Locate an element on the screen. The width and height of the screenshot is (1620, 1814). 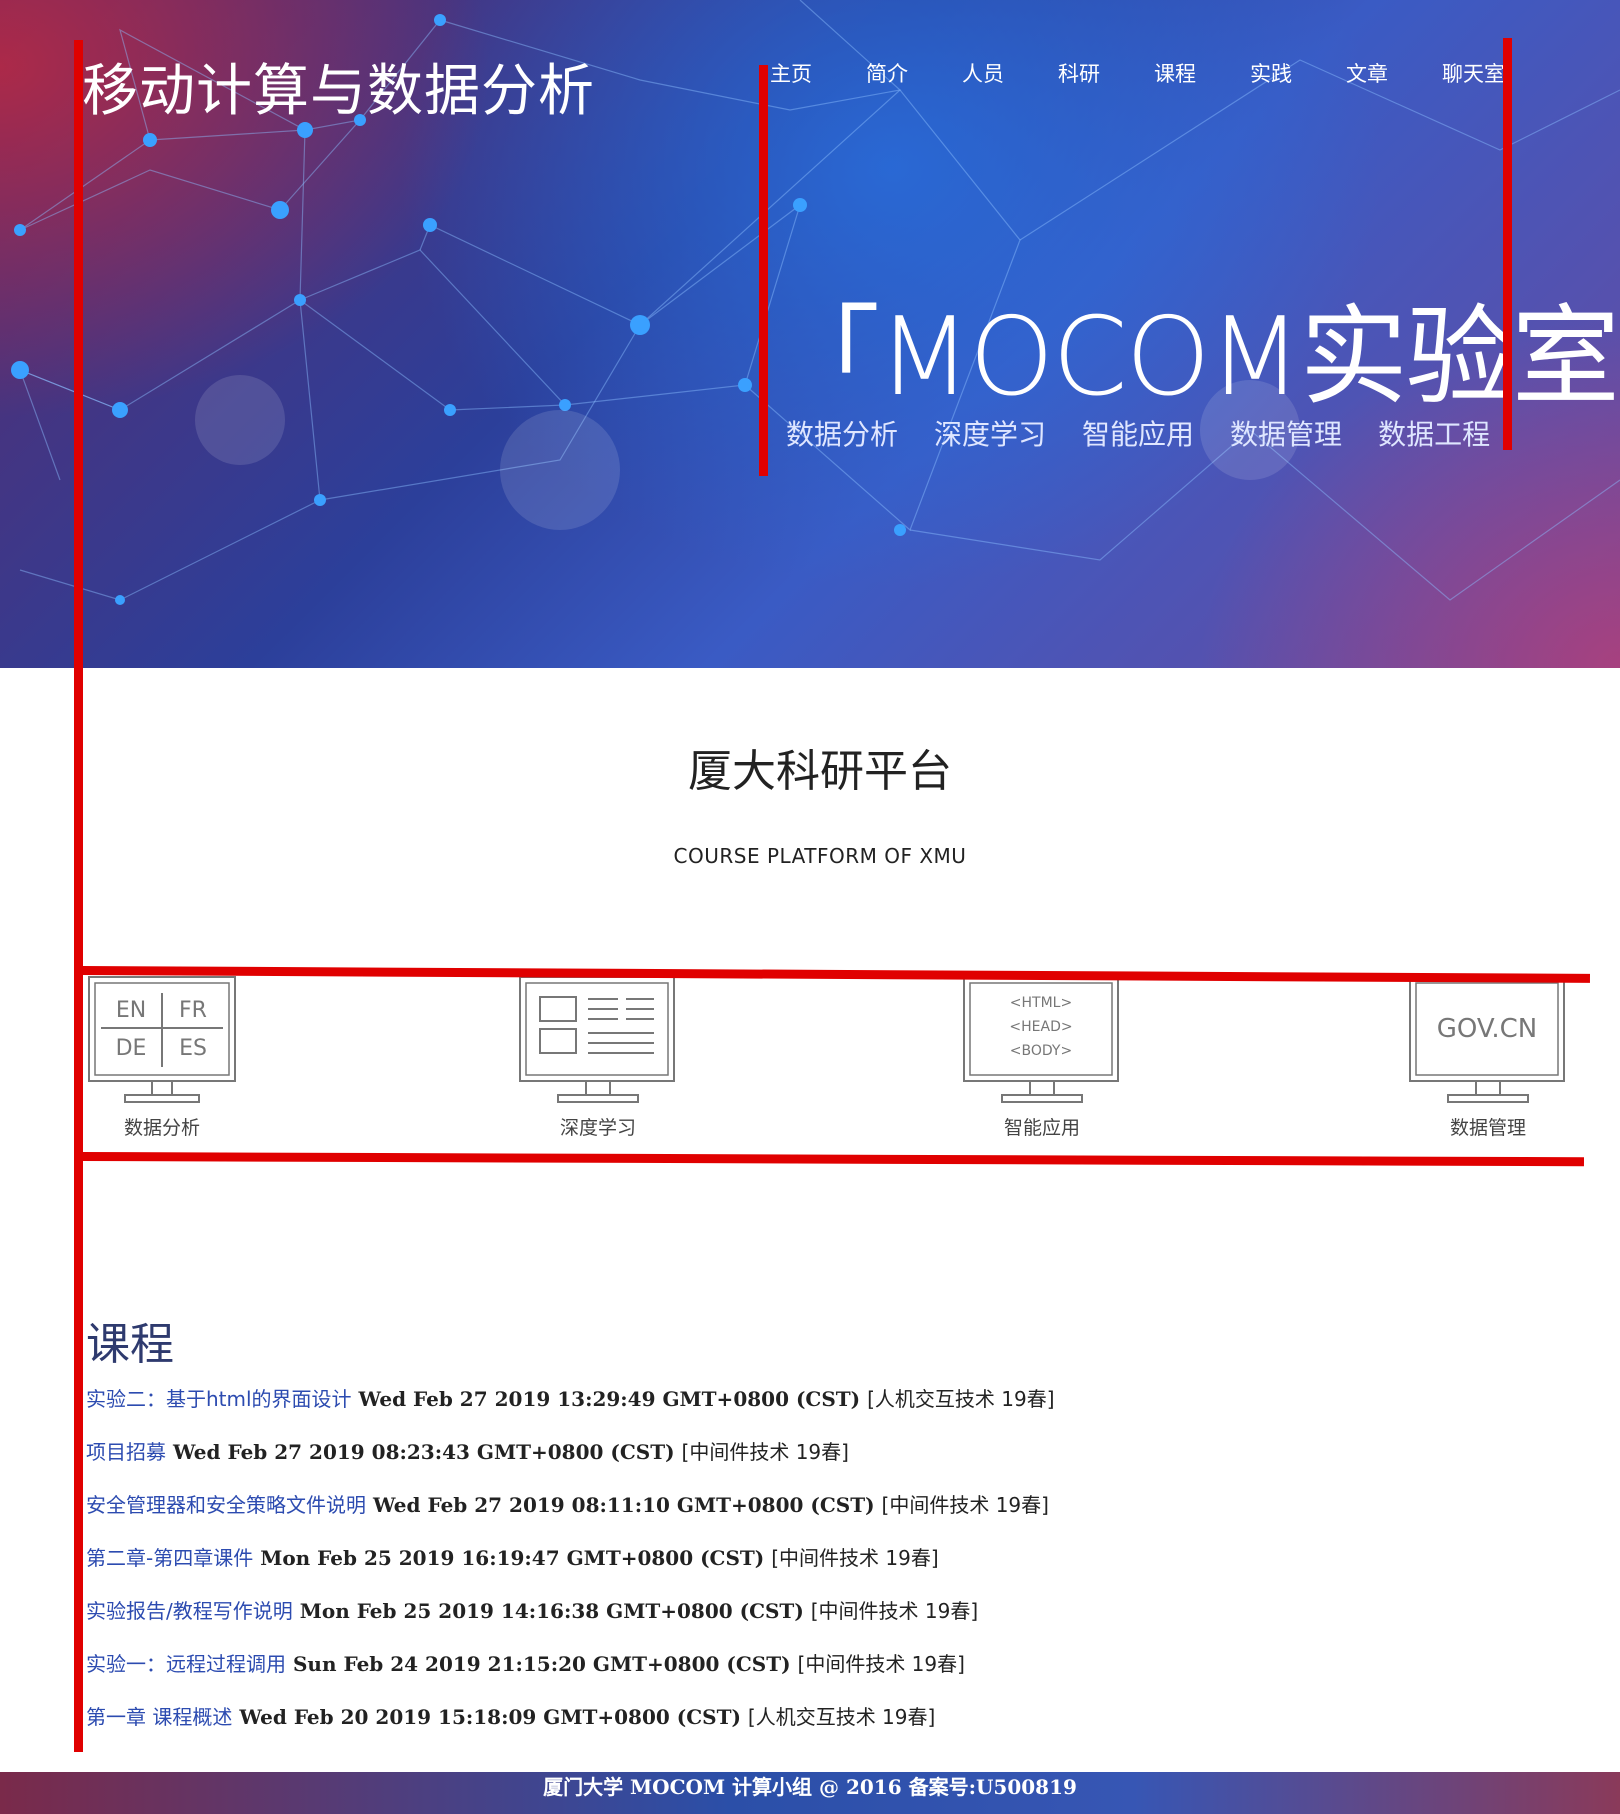
feature-label: 深度学习 is located at coordinates (597, 1128).